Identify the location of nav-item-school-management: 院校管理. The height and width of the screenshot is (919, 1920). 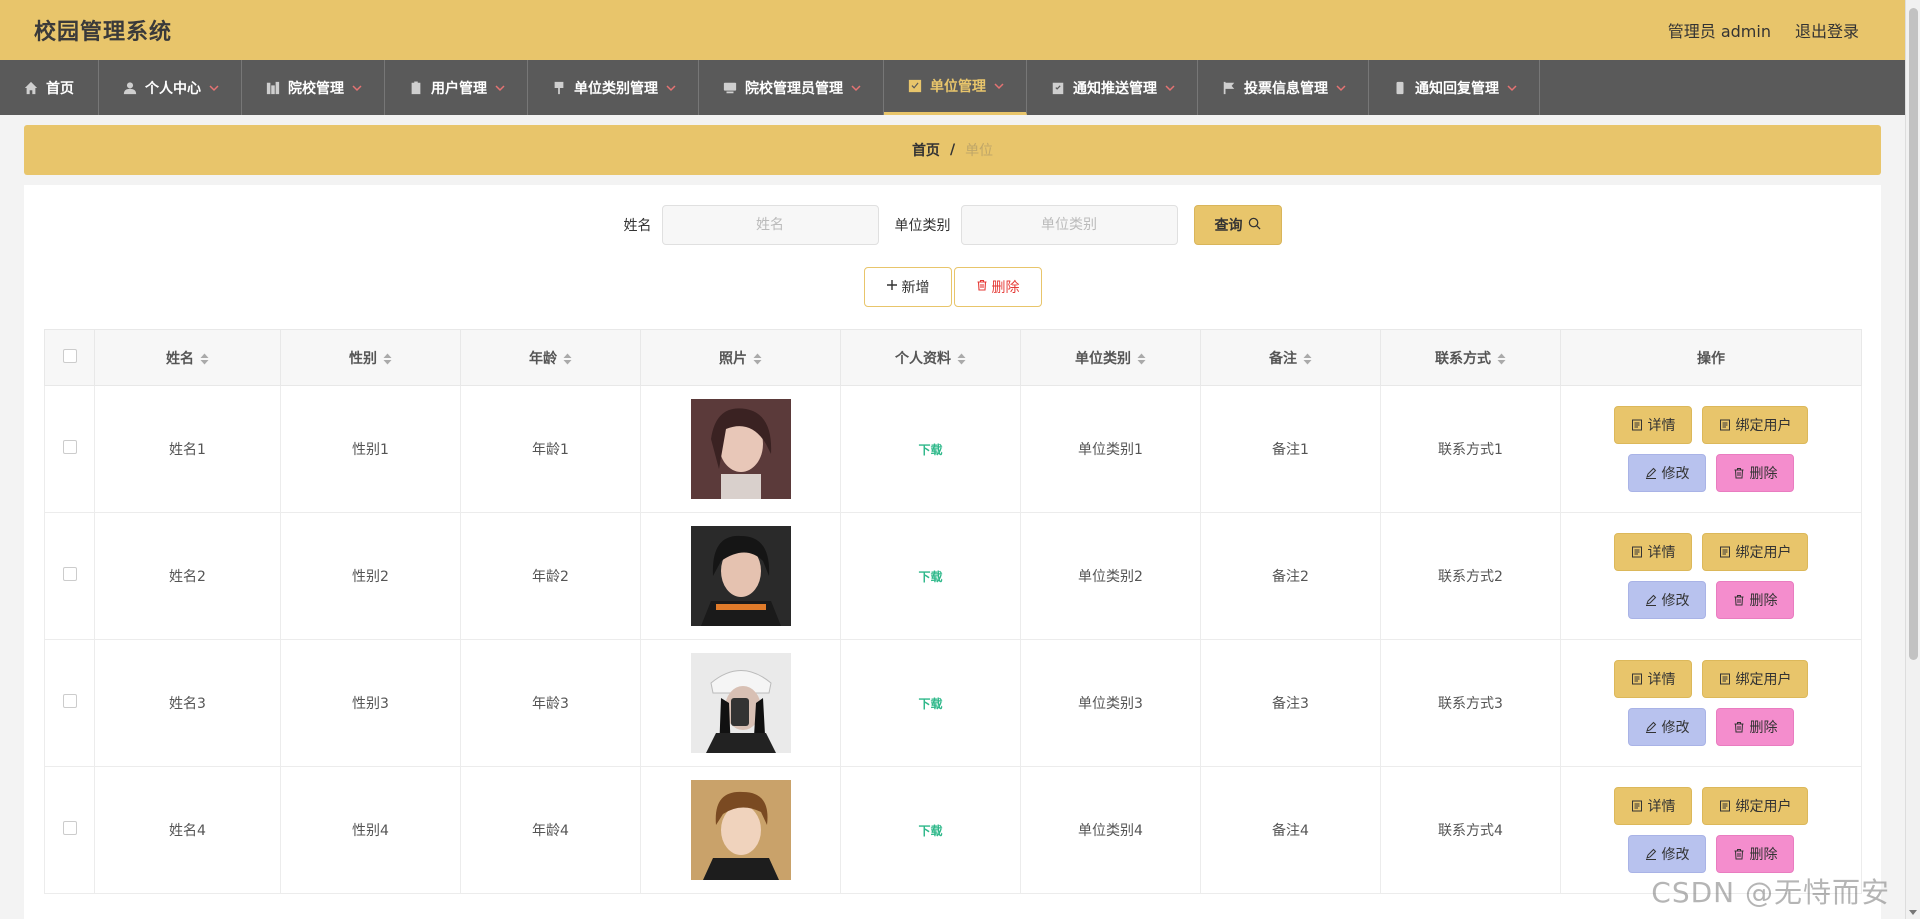
(313, 87).